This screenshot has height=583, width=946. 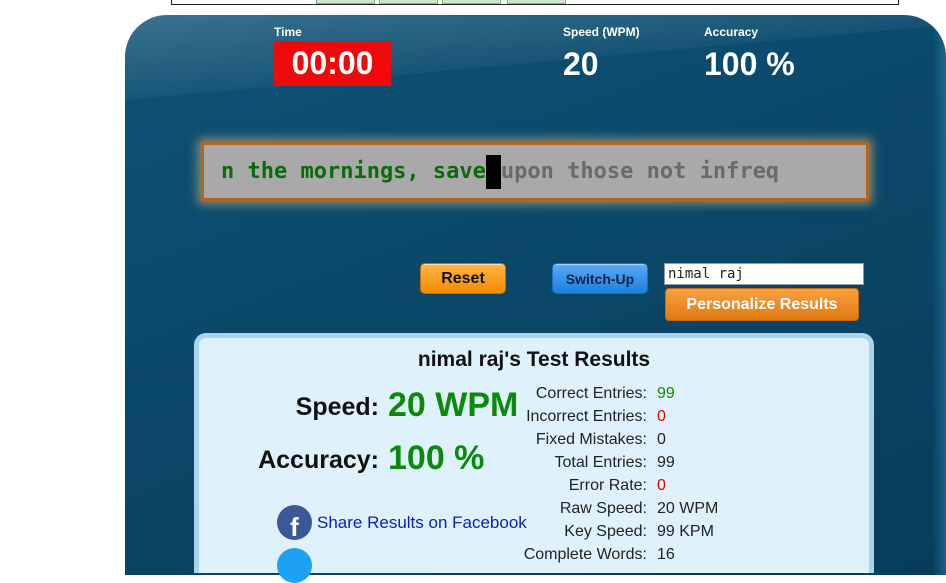 I want to click on stat-label: Error Rate:, so click(x=607, y=485).